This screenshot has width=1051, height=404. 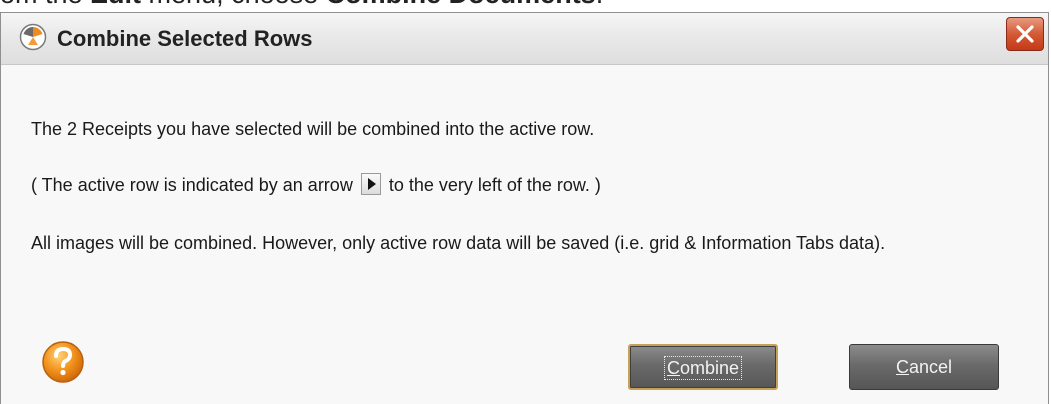 I want to click on combine-button-label: Combine, so click(x=703, y=368).